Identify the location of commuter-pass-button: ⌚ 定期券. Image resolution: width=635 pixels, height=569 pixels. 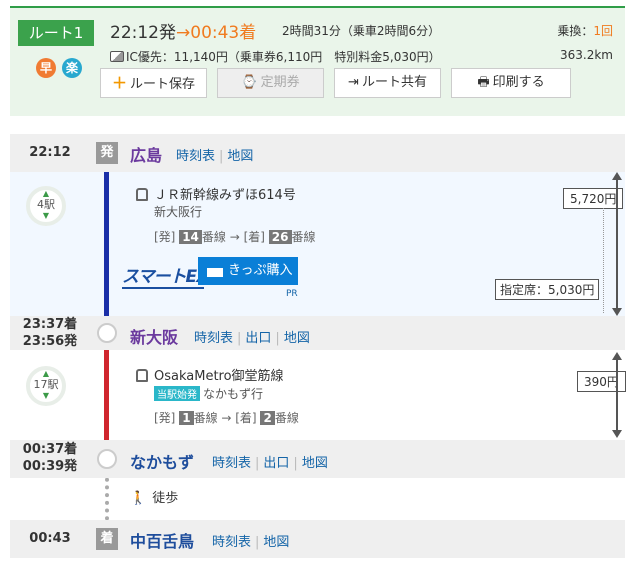
(270, 83).